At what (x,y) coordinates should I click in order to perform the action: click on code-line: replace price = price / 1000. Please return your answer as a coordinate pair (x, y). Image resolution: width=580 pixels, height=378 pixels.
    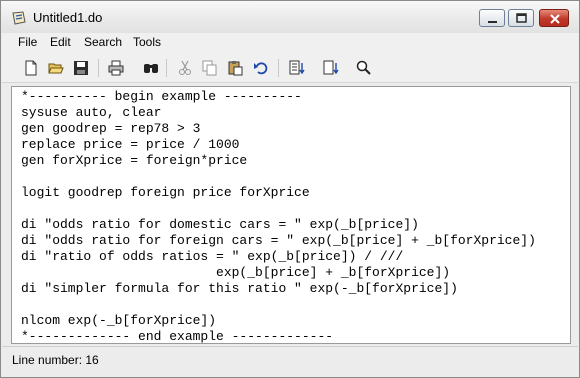
    Looking at the image, I should click on (130, 144).